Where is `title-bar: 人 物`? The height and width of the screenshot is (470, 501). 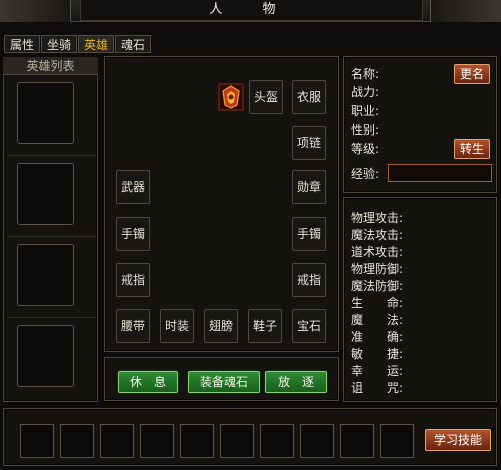
title-bar: 人 物 is located at coordinates (250, 11).